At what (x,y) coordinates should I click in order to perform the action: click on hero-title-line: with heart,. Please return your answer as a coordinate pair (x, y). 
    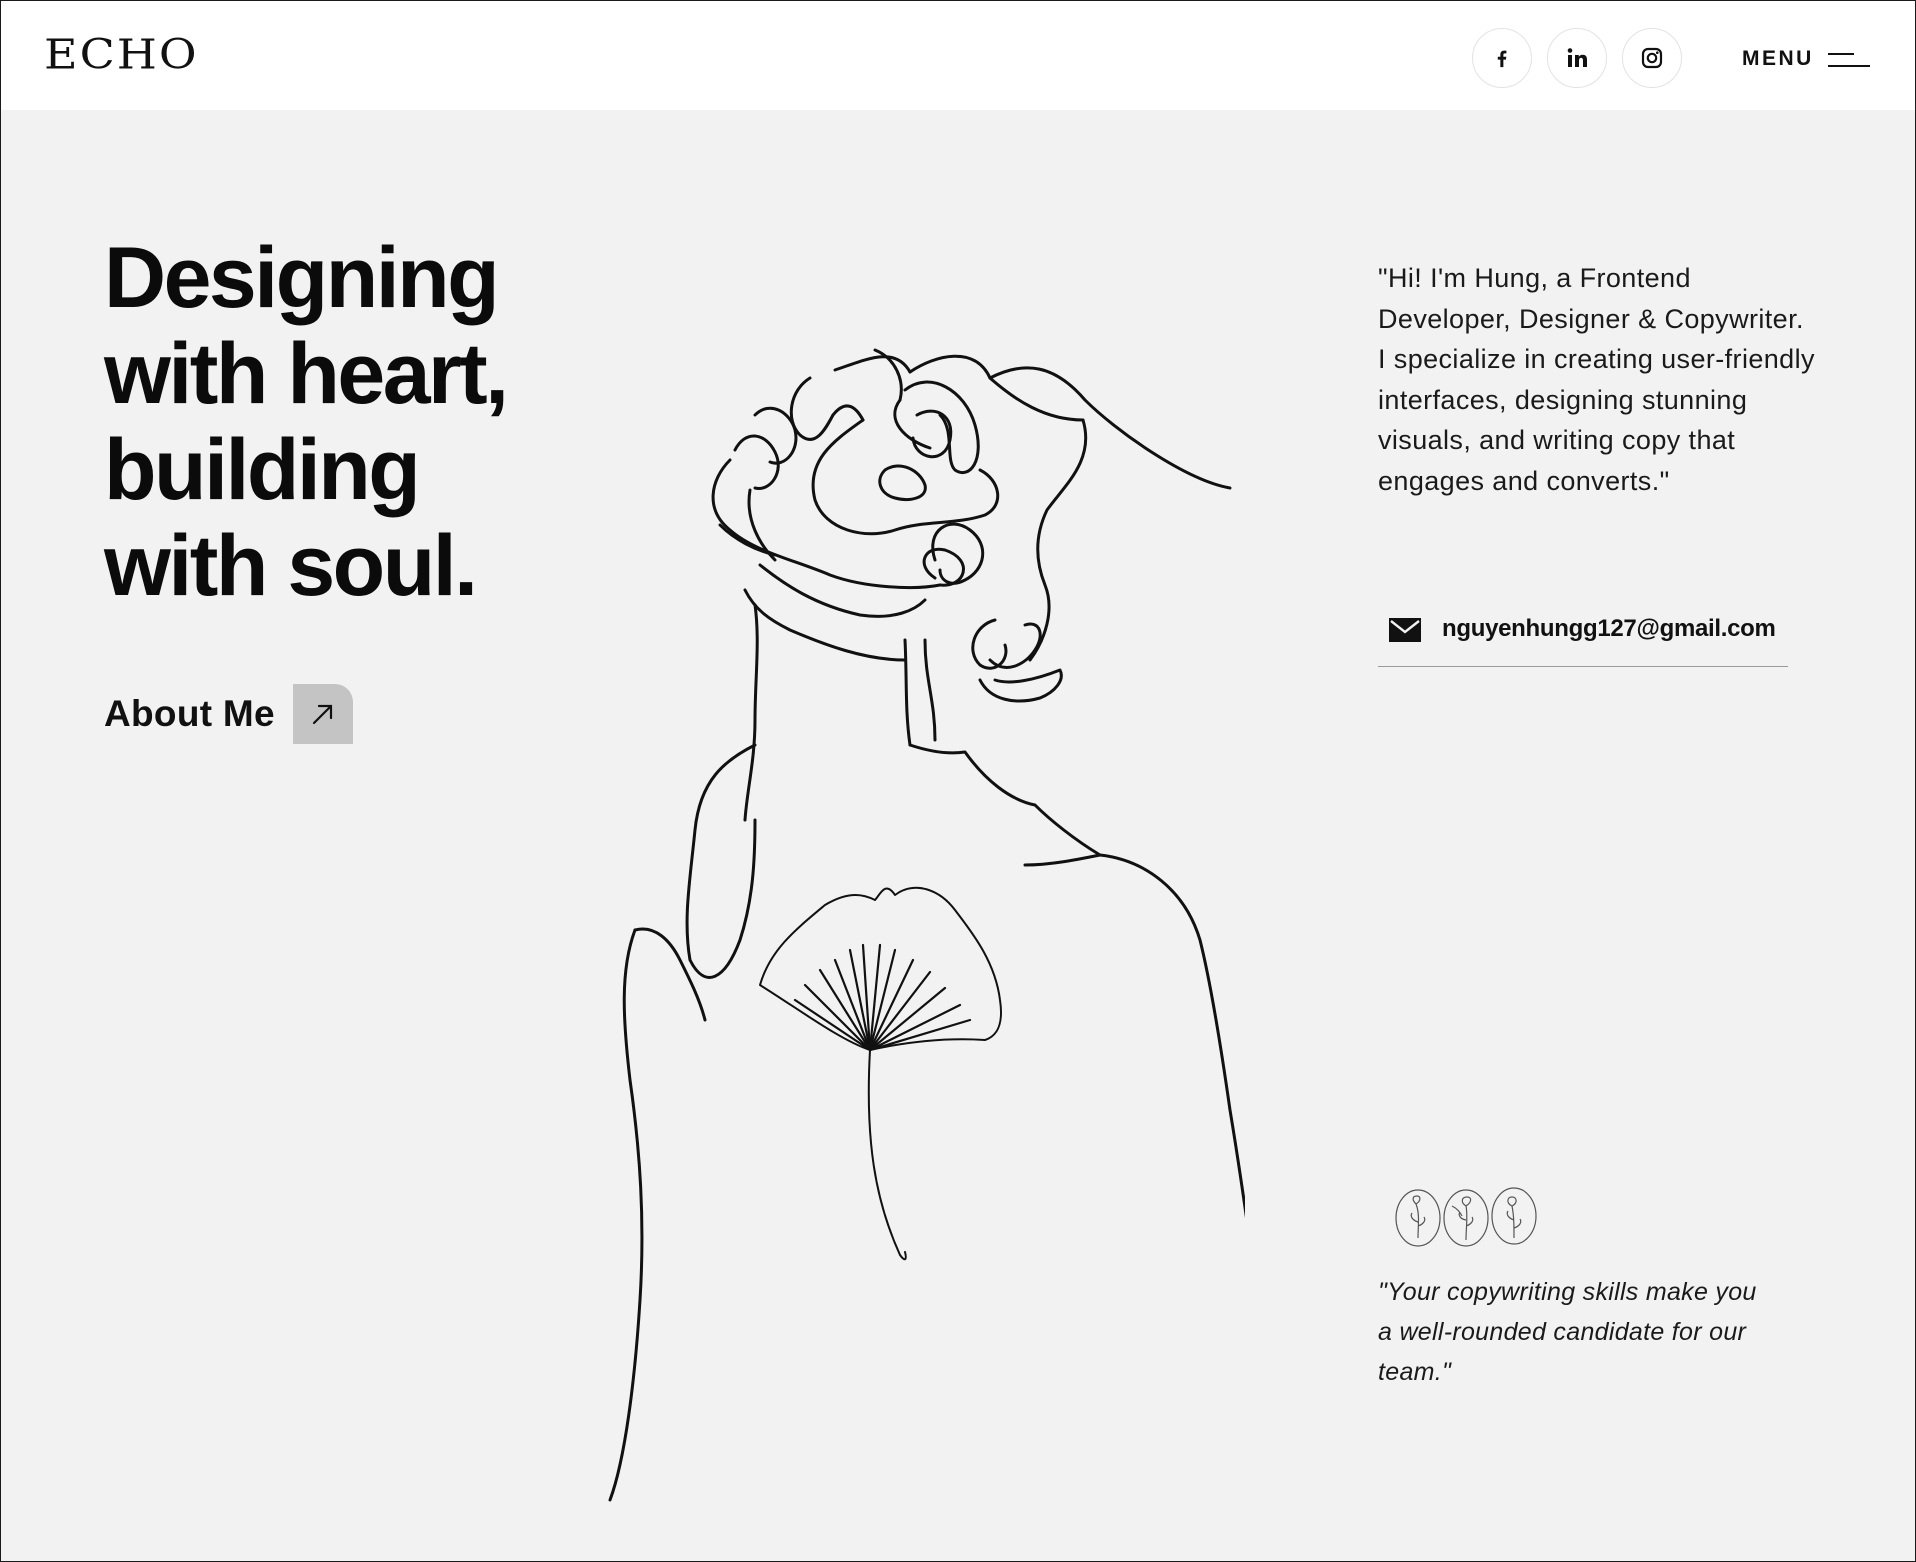
    Looking at the image, I should click on (306, 374).